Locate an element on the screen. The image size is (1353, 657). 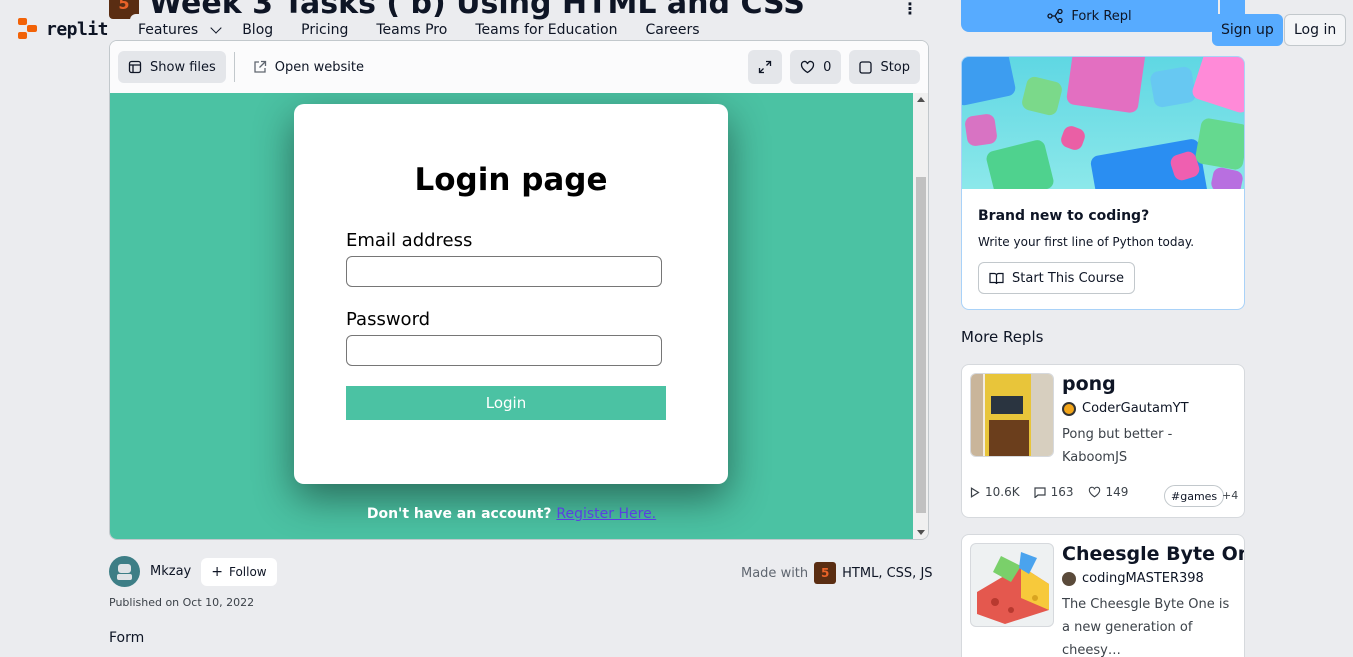
password-field is located at coordinates (504, 350).